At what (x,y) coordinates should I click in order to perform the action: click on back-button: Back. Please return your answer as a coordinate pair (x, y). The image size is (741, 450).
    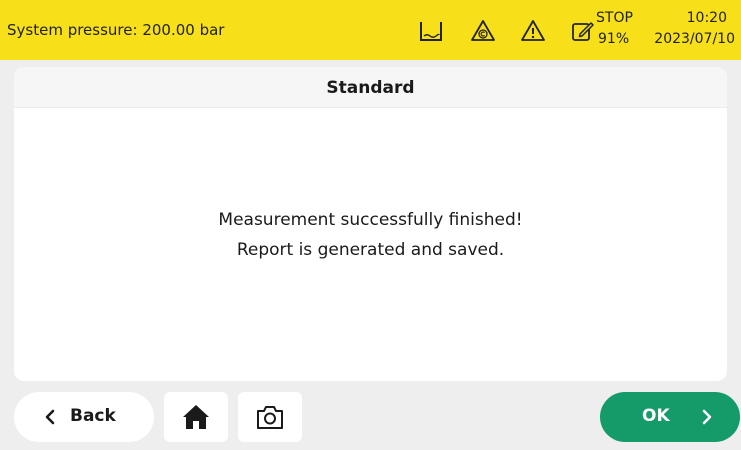
    Looking at the image, I should click on (84, 417).